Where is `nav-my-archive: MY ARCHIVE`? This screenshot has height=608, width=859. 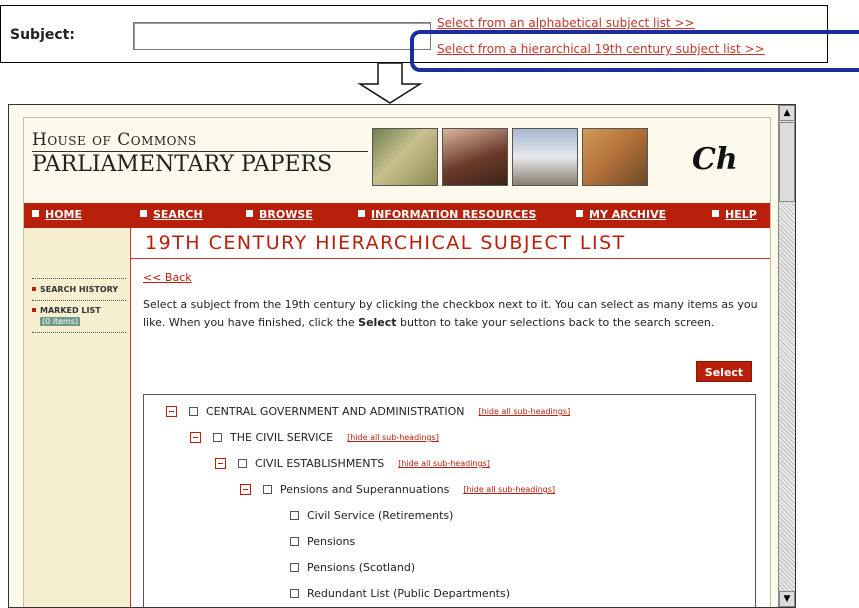
nav-my-archive: MY ARCHIVE is located at coordinates (621, 214).